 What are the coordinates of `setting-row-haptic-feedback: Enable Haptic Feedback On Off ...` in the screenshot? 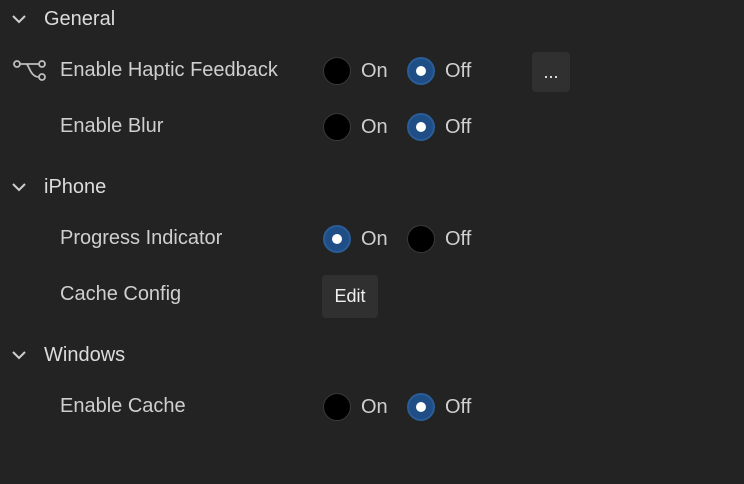 It's located at (372, 71).